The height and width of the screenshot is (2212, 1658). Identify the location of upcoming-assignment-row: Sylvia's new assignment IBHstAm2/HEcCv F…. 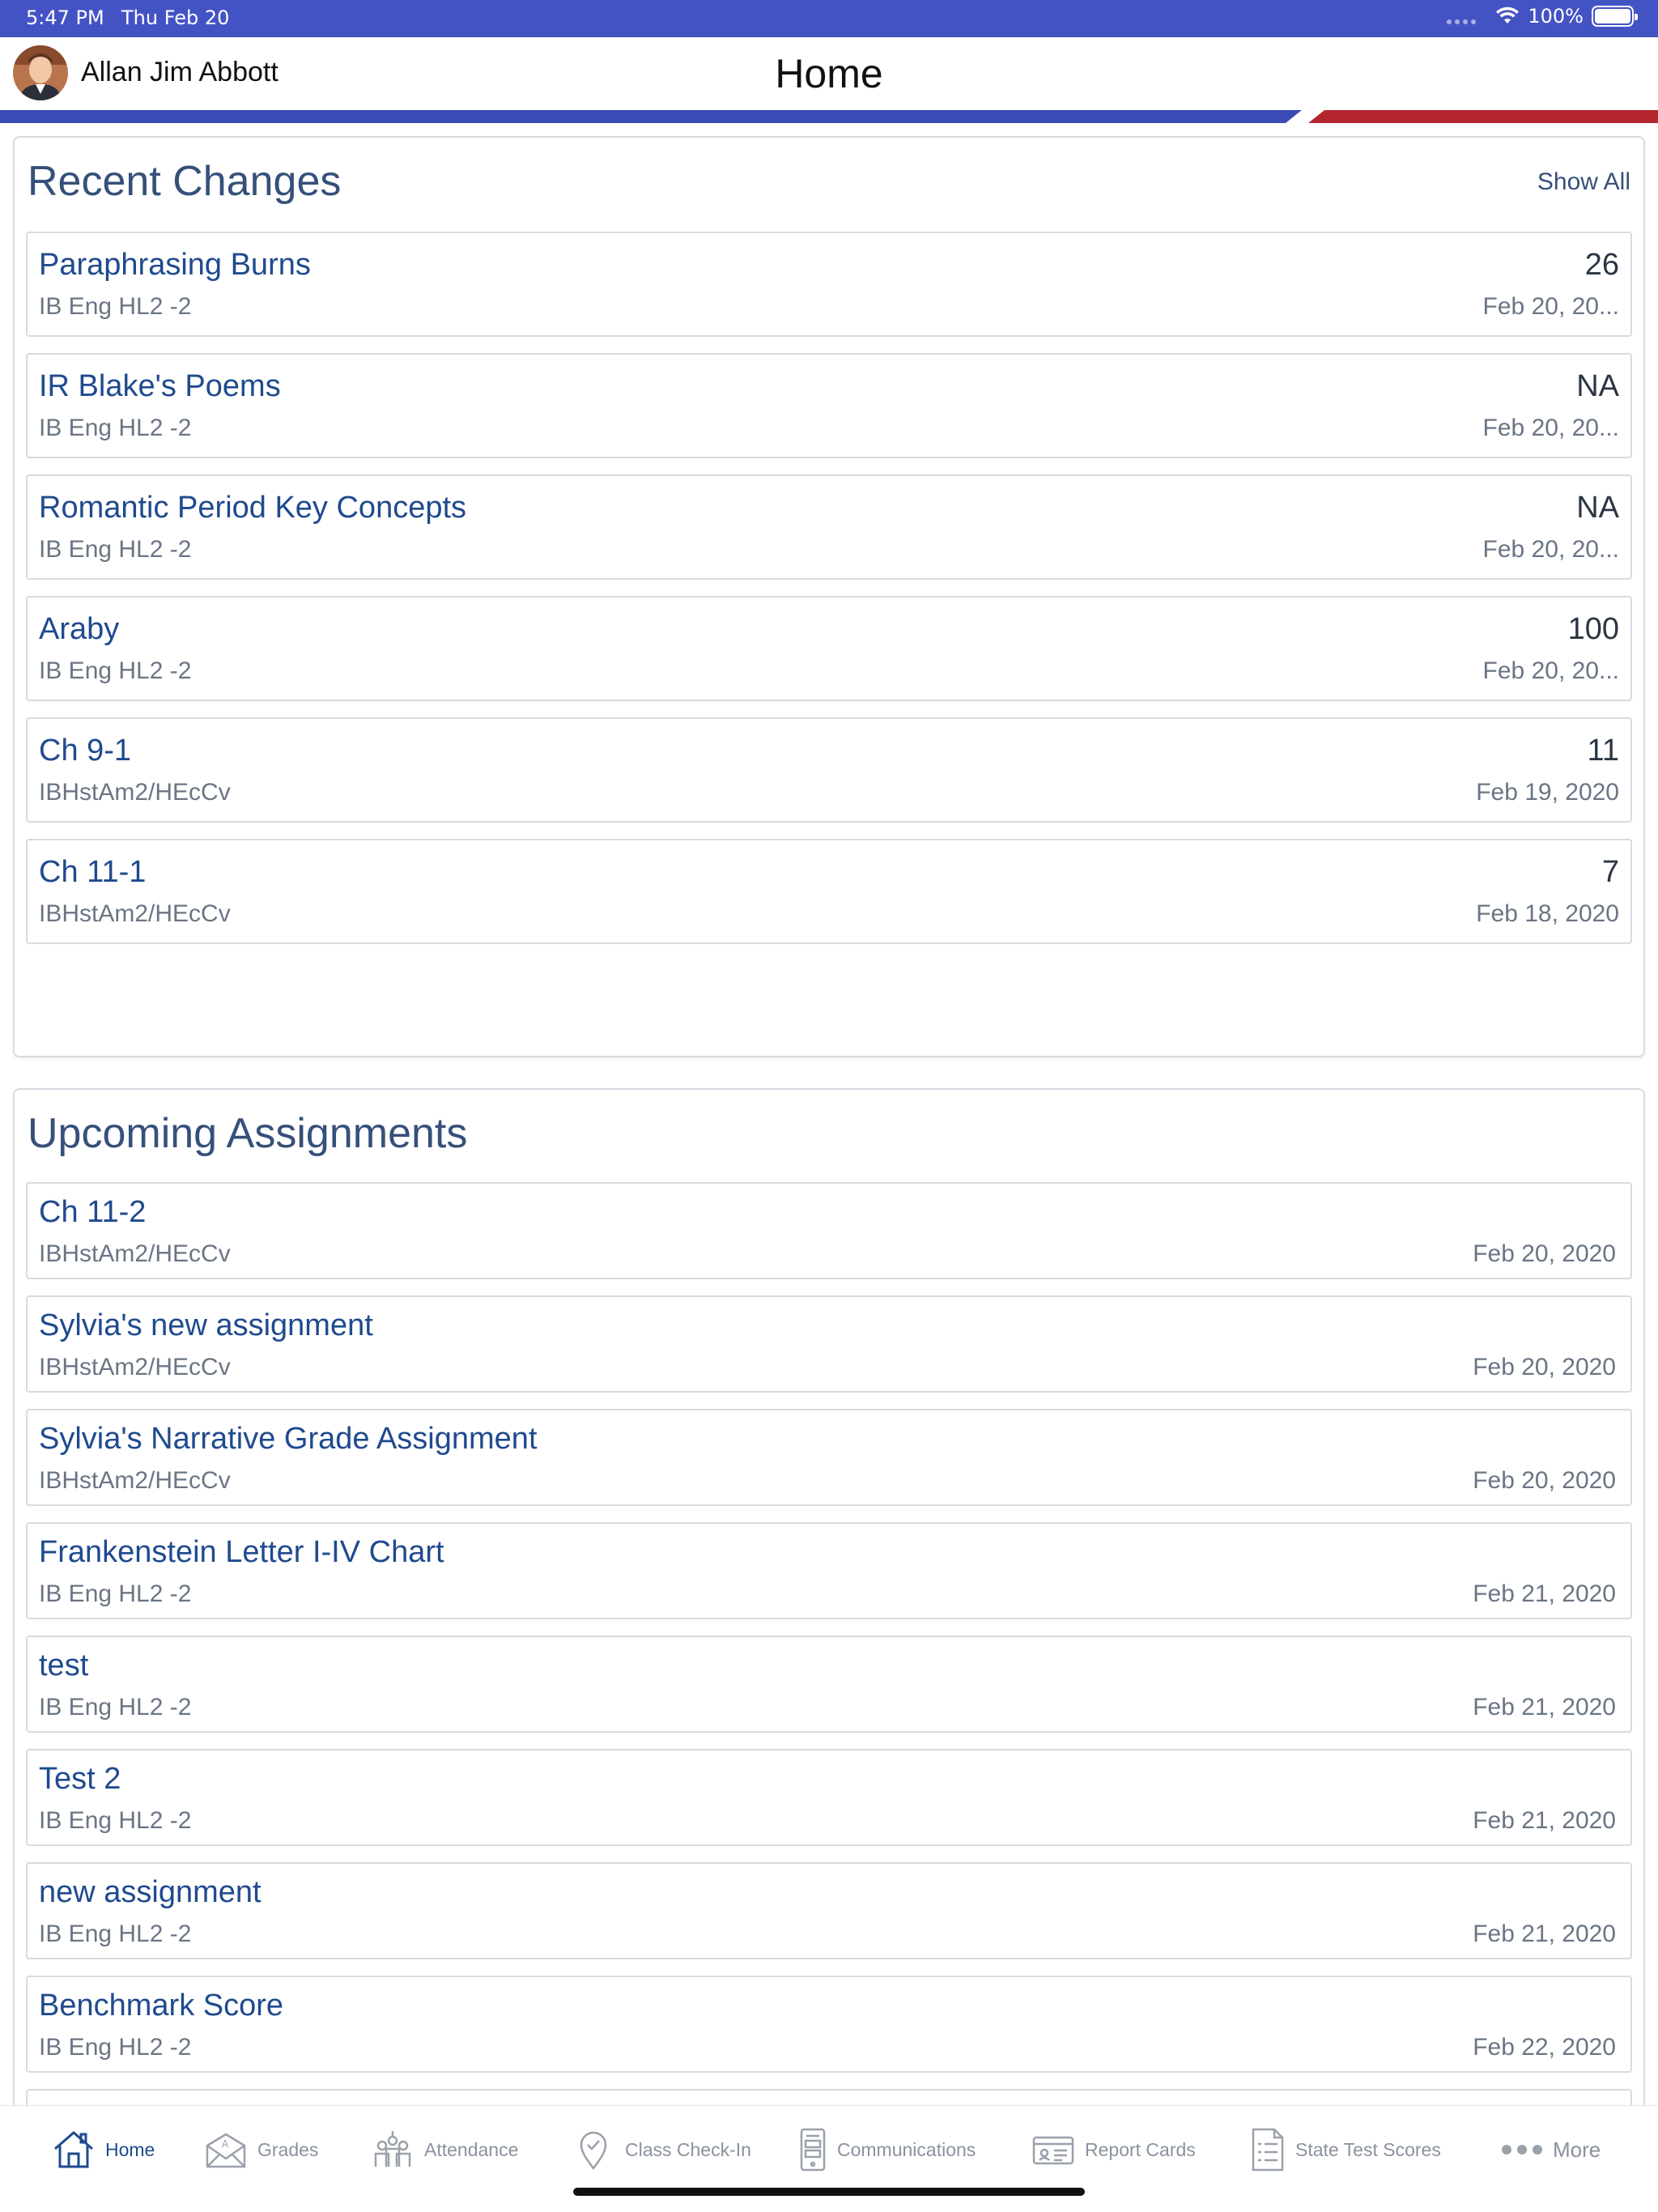
(829, 1344).